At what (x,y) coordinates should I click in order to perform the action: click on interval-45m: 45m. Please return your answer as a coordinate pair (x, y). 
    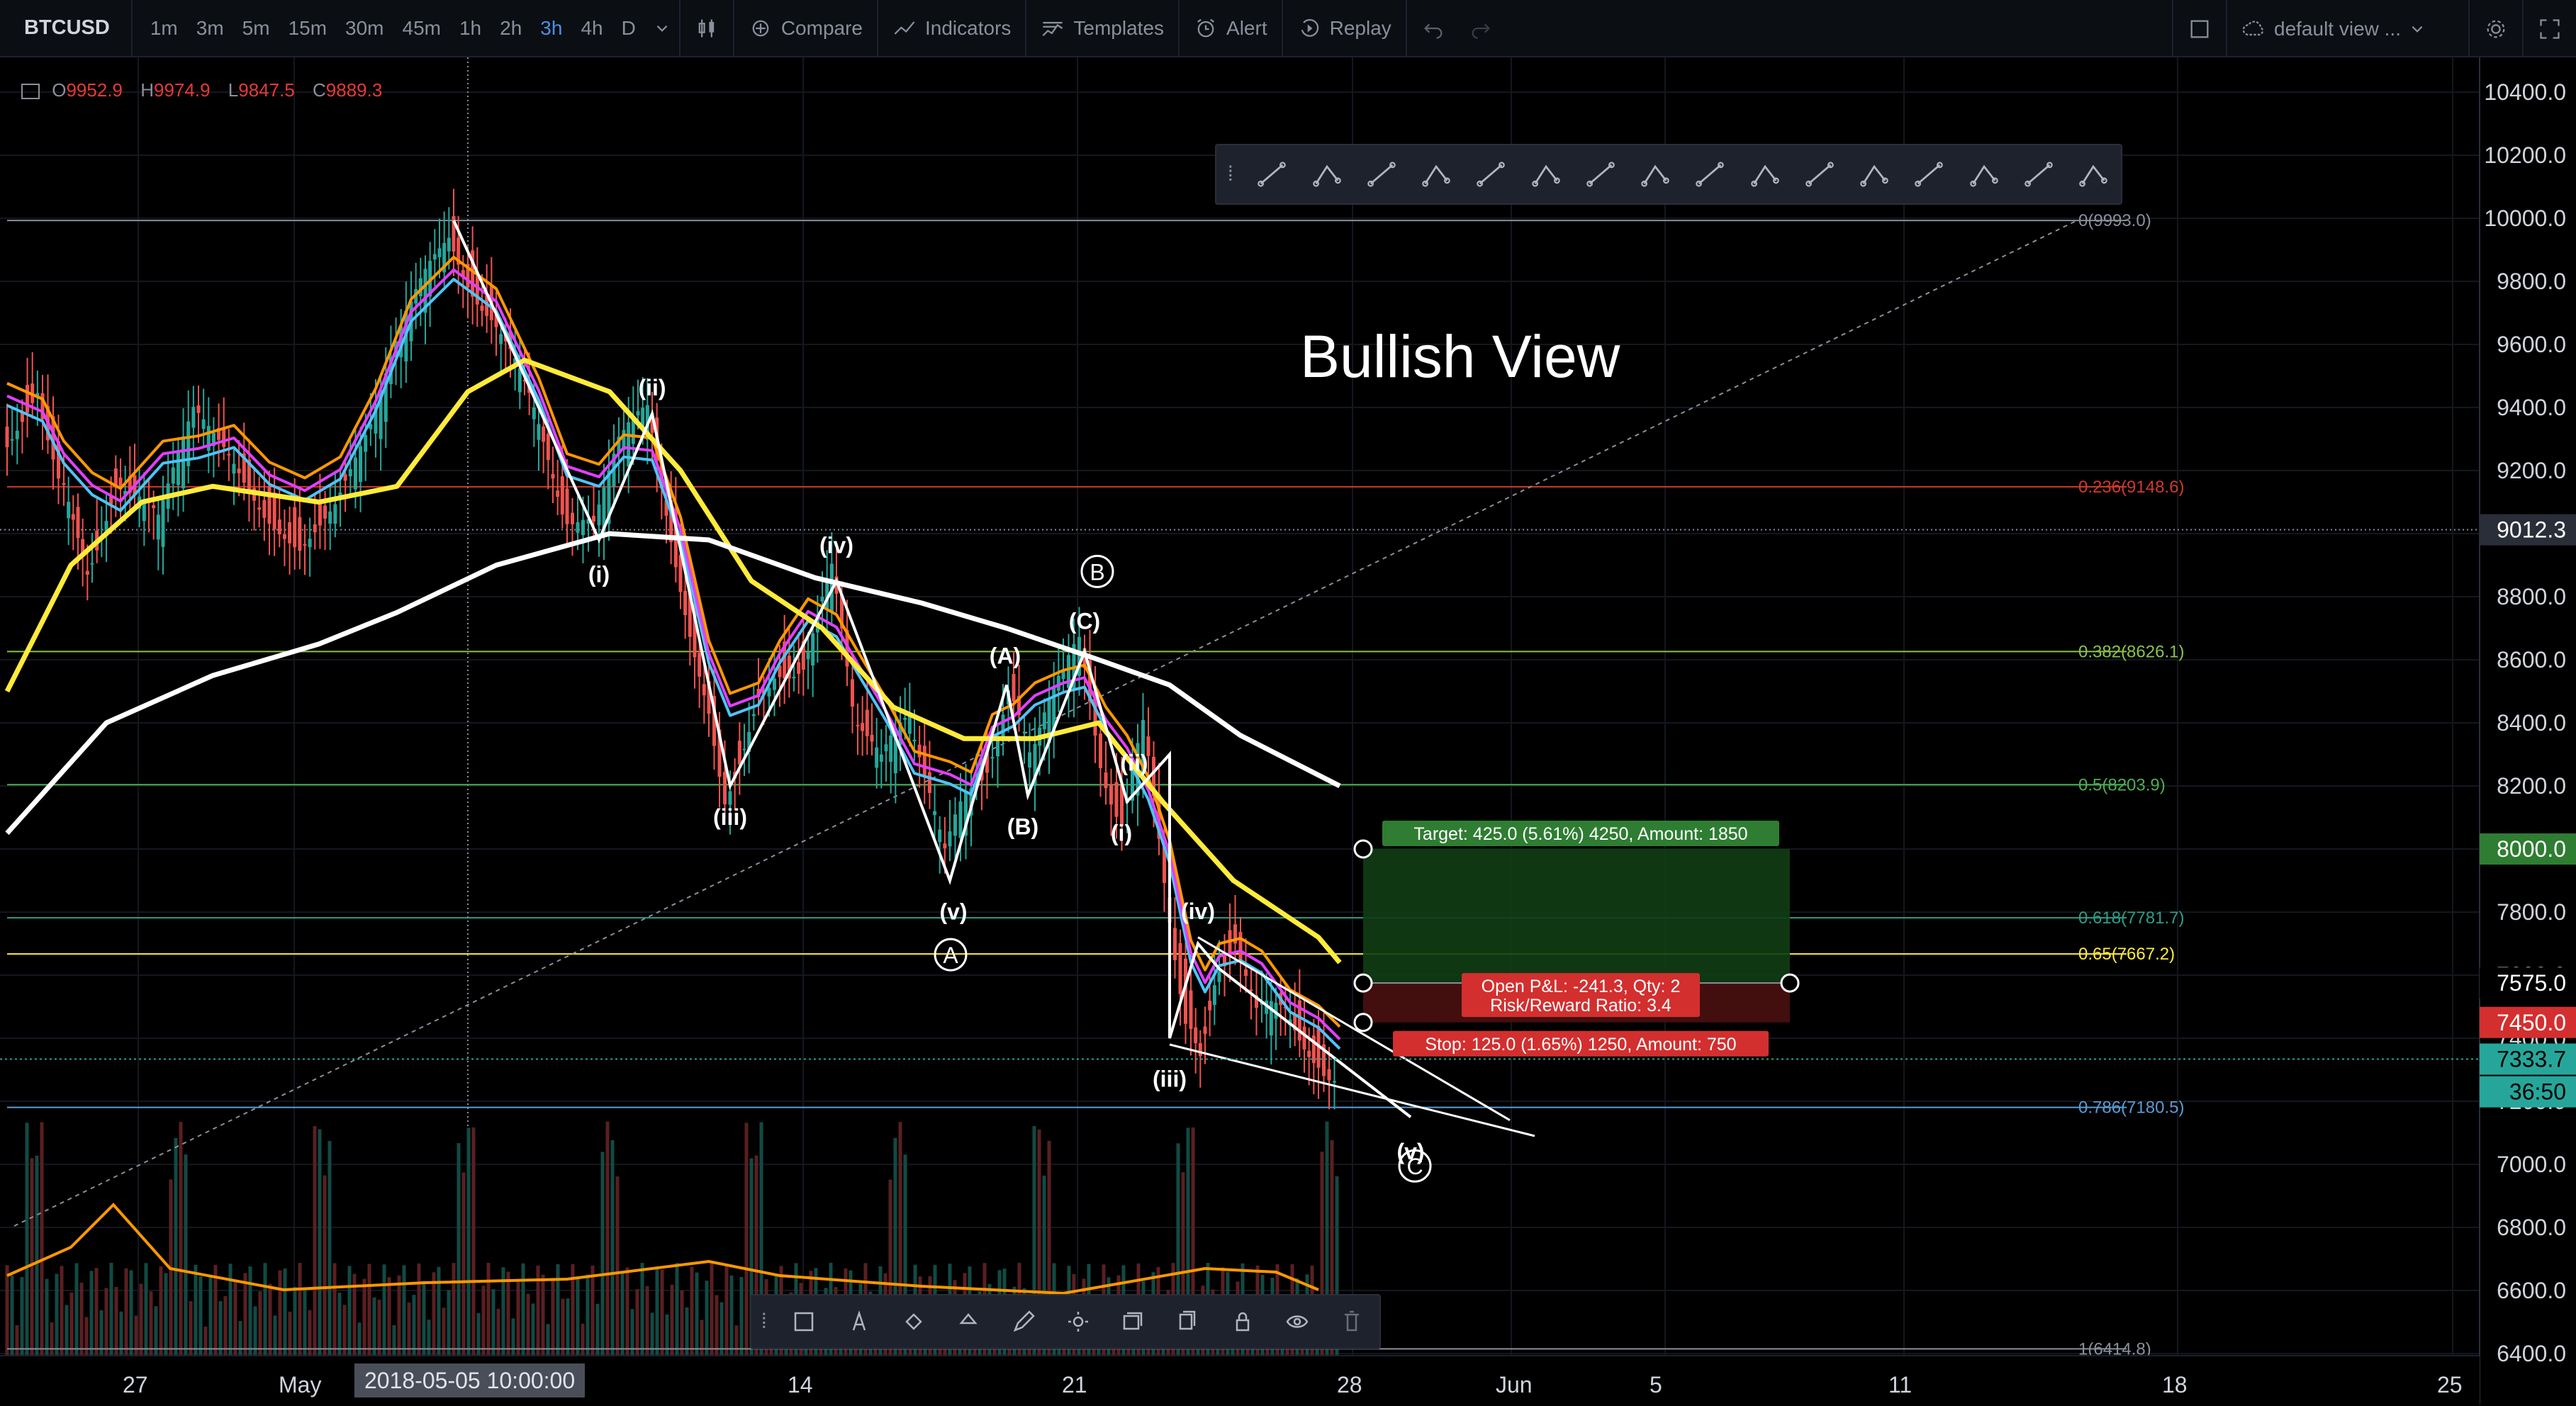
    Looking at the image, I should click on (421, 28).